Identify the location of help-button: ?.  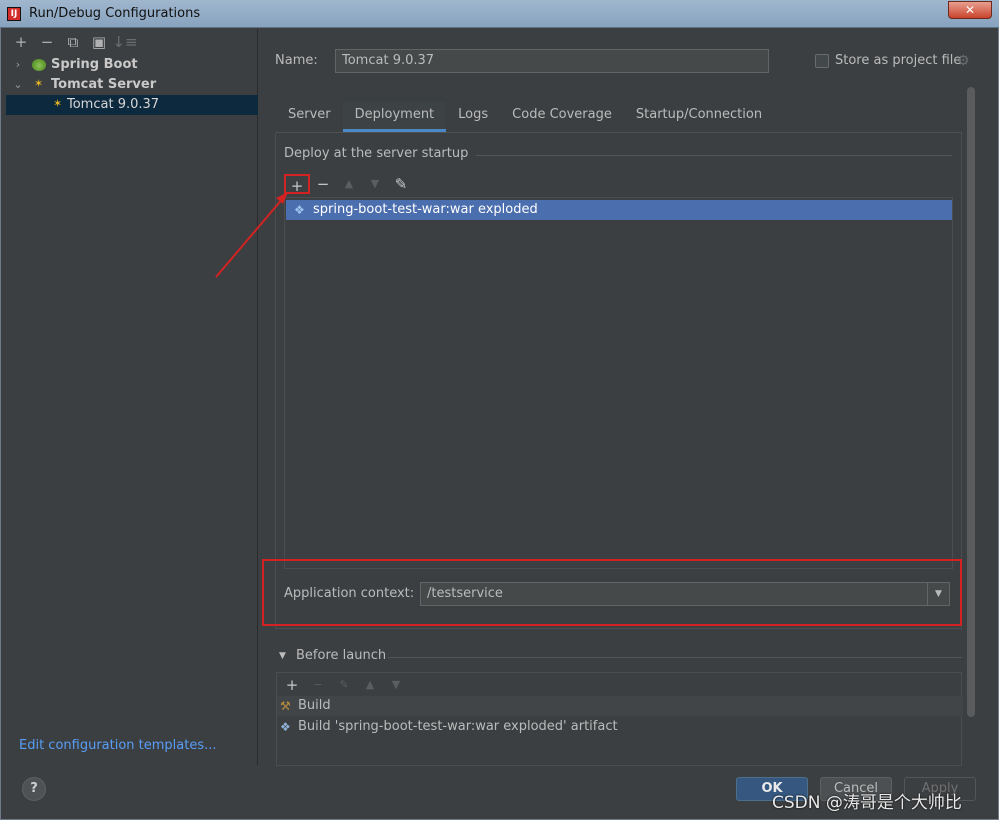
(34, 789).